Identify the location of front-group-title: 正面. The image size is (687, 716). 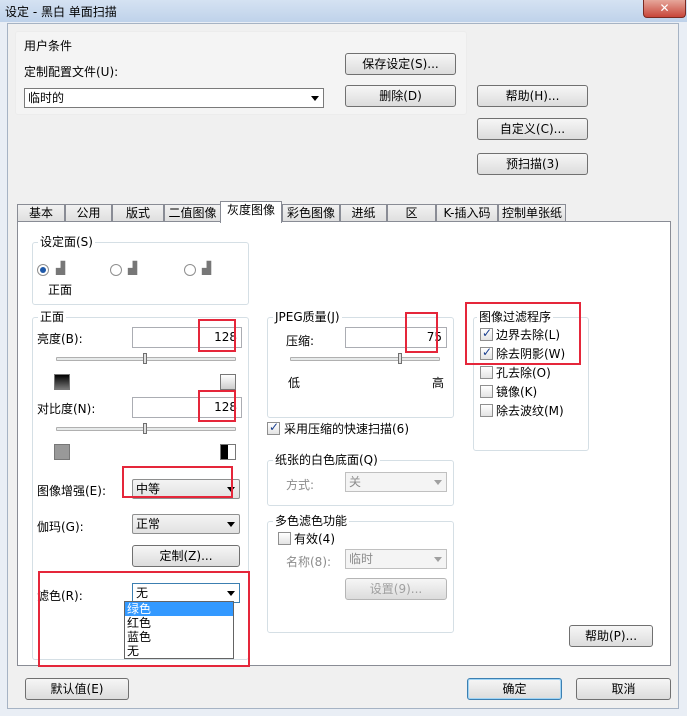
(52, 317).